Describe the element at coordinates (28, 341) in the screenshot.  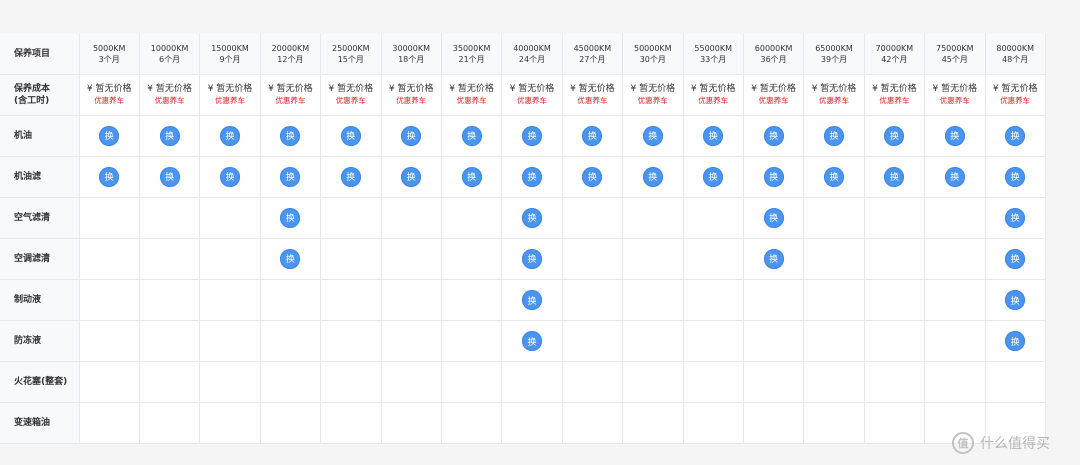
I see `item-name: 防冻液` at that location.